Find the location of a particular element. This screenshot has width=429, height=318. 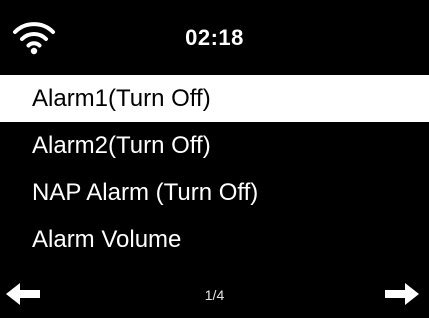

clock-time: 02:18 is located at coordinates (214, 37).